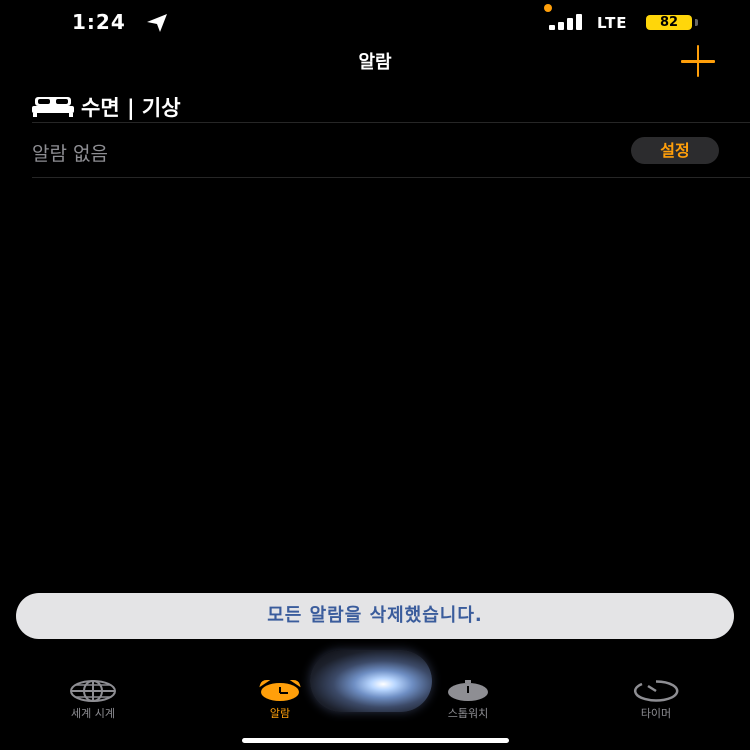 This screenshot has height=750, width=750. Describe the element at coordinates (375, 740) in the screenshot. I see `home-indicator` at that location.